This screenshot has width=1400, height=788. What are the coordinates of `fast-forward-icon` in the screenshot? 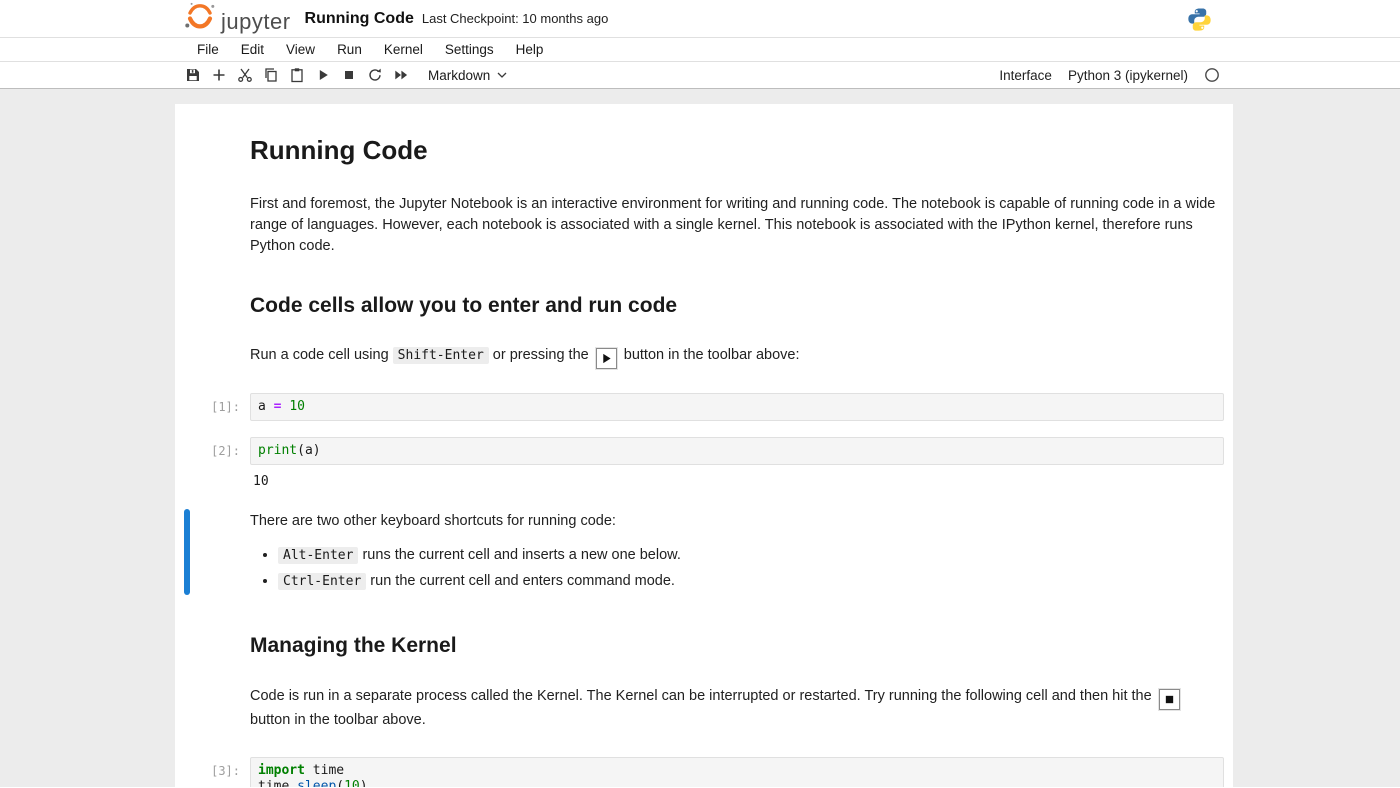 It's located at (401, 75).